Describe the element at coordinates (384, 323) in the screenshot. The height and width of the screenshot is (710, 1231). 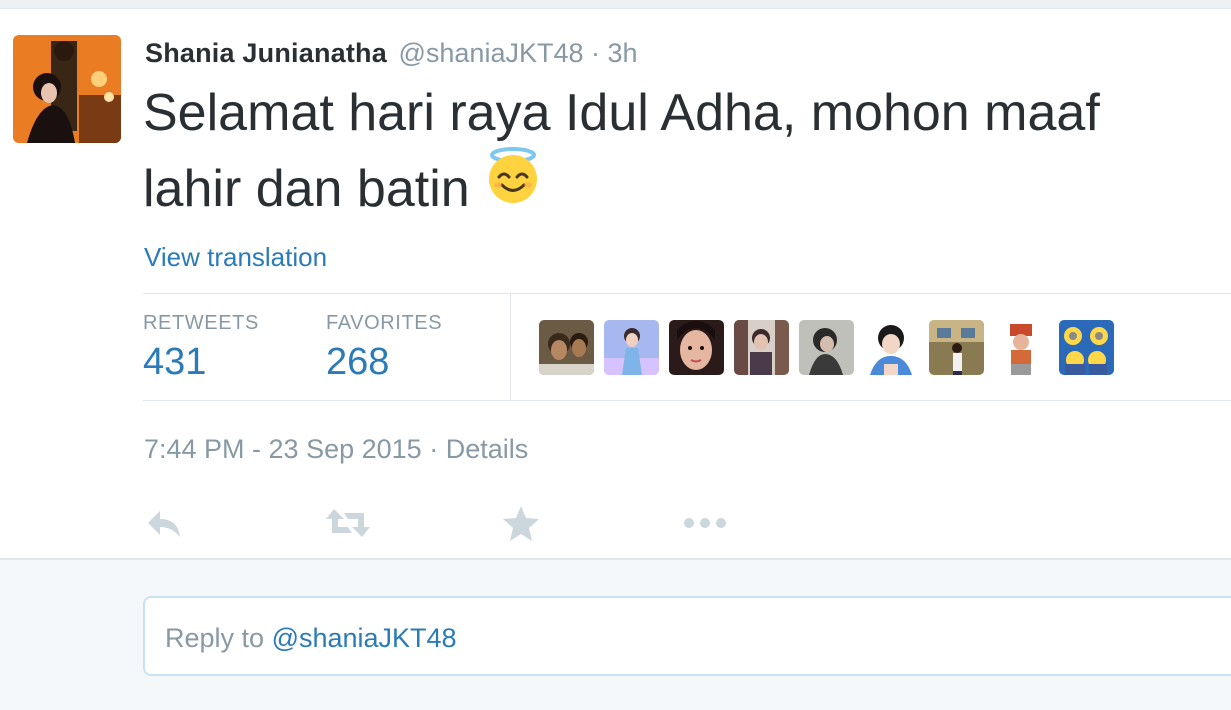
I see `favorites-label: FAVORITES` at that location.